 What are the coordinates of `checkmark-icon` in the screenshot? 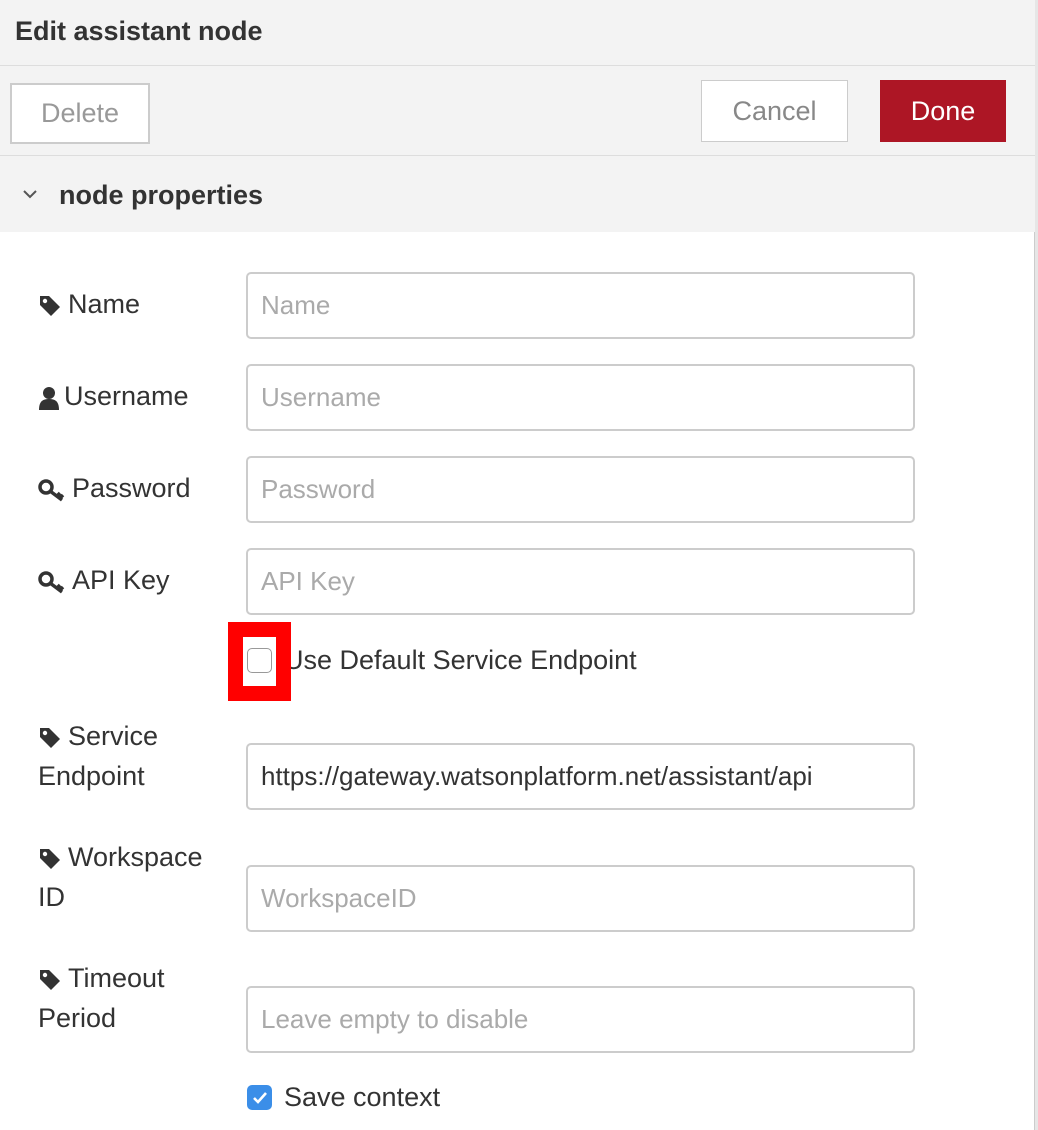 It's located at (259, 1097).